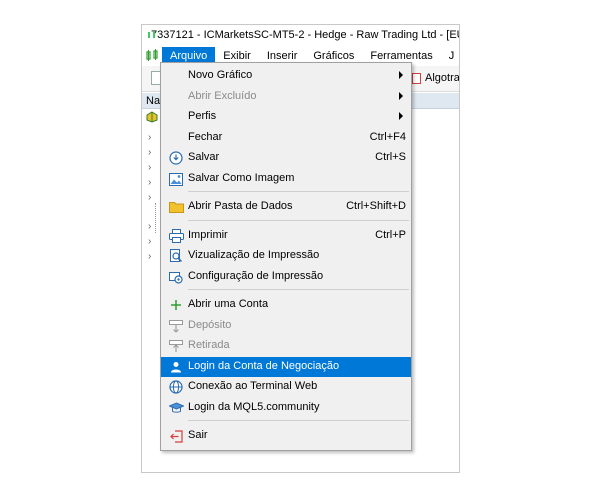 Image resolution: width=600 pixels, height=500 pixels. I want to click on menu-item-login-da-conta-de-negociacao: Login da Conta de Negociação, so click(286, 367).